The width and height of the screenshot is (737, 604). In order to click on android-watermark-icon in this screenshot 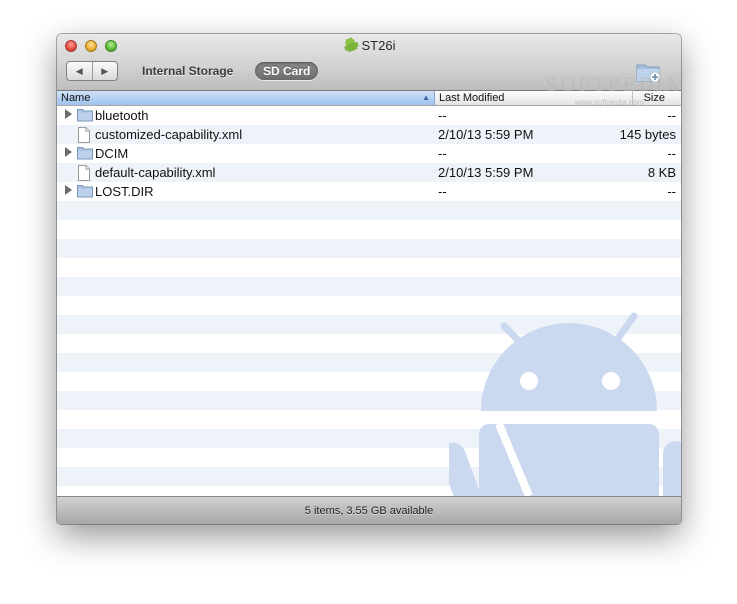, I will do `click(560, 386)`.